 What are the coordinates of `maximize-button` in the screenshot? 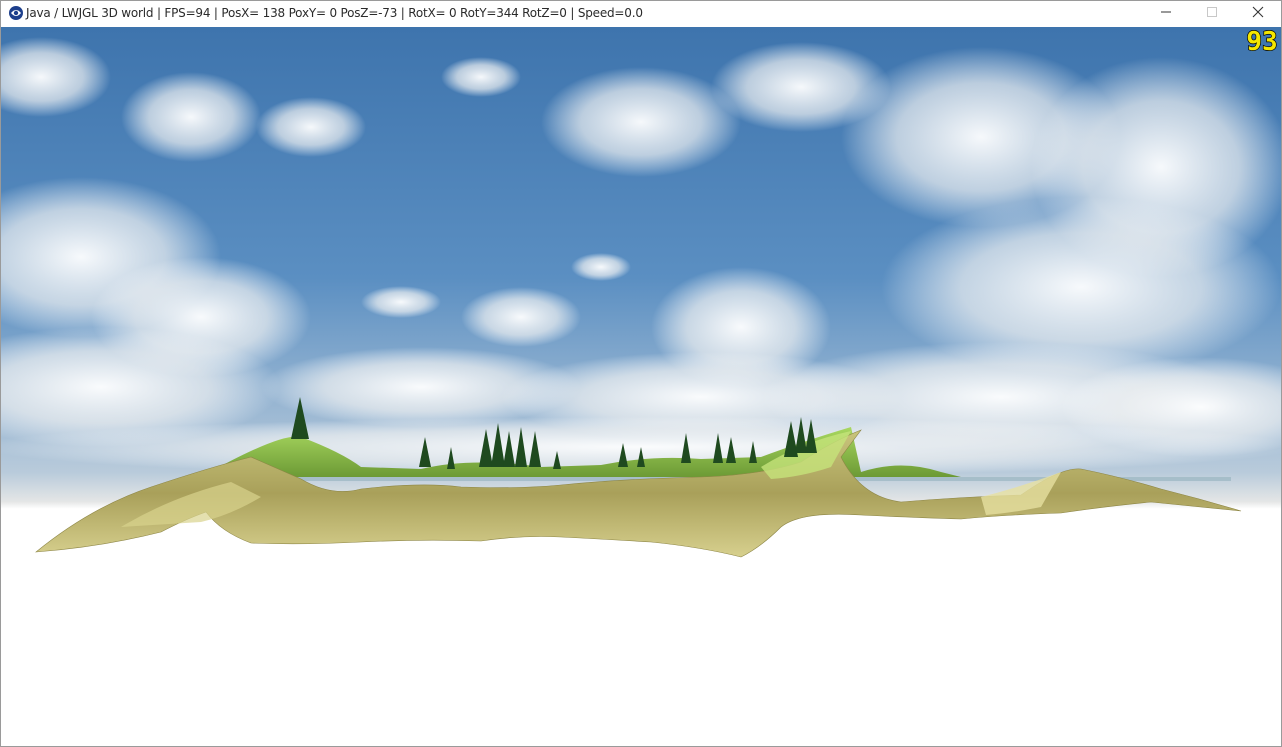 It's located at (1212, 13).